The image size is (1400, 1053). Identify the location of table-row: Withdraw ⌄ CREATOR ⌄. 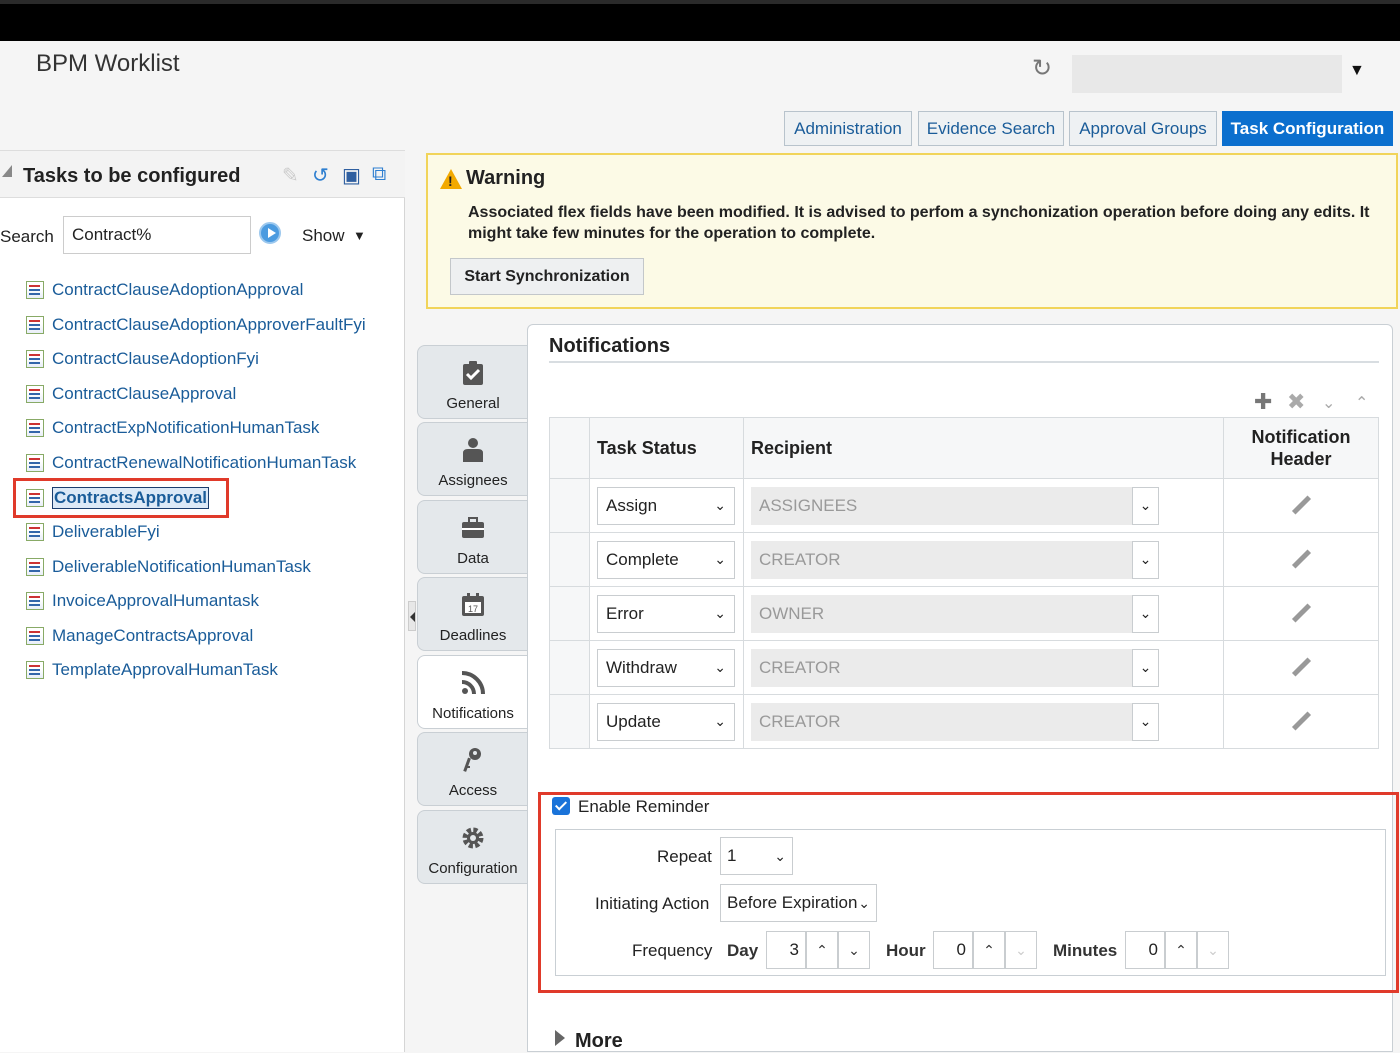
(964, 667).